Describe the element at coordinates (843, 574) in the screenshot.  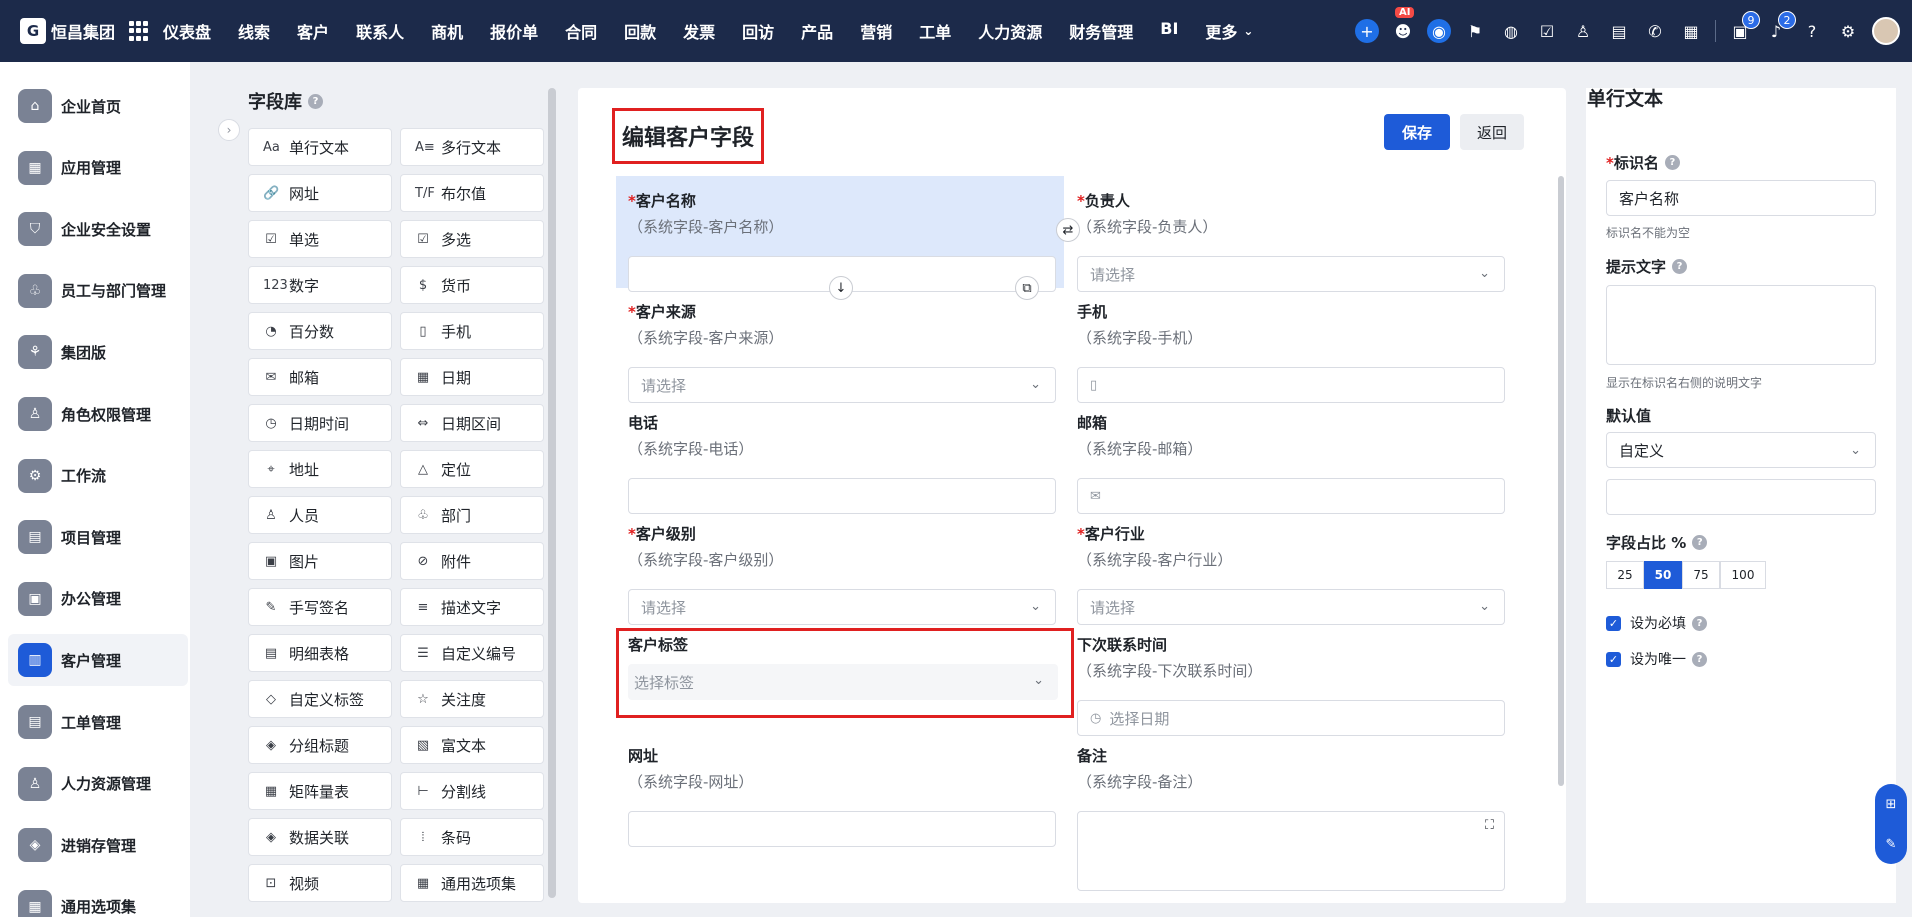
I see `form-field: *客户级别 （系统字段-客户级别） 请选择 ⌄` at that location.